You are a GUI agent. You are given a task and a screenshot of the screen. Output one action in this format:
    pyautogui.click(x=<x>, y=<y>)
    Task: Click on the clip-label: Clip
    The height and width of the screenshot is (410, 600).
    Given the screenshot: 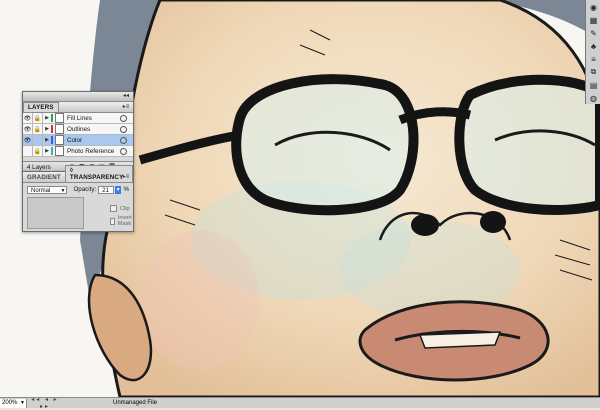 What is the action you would take?
    pyautogui.click(x=125, y=208)
    